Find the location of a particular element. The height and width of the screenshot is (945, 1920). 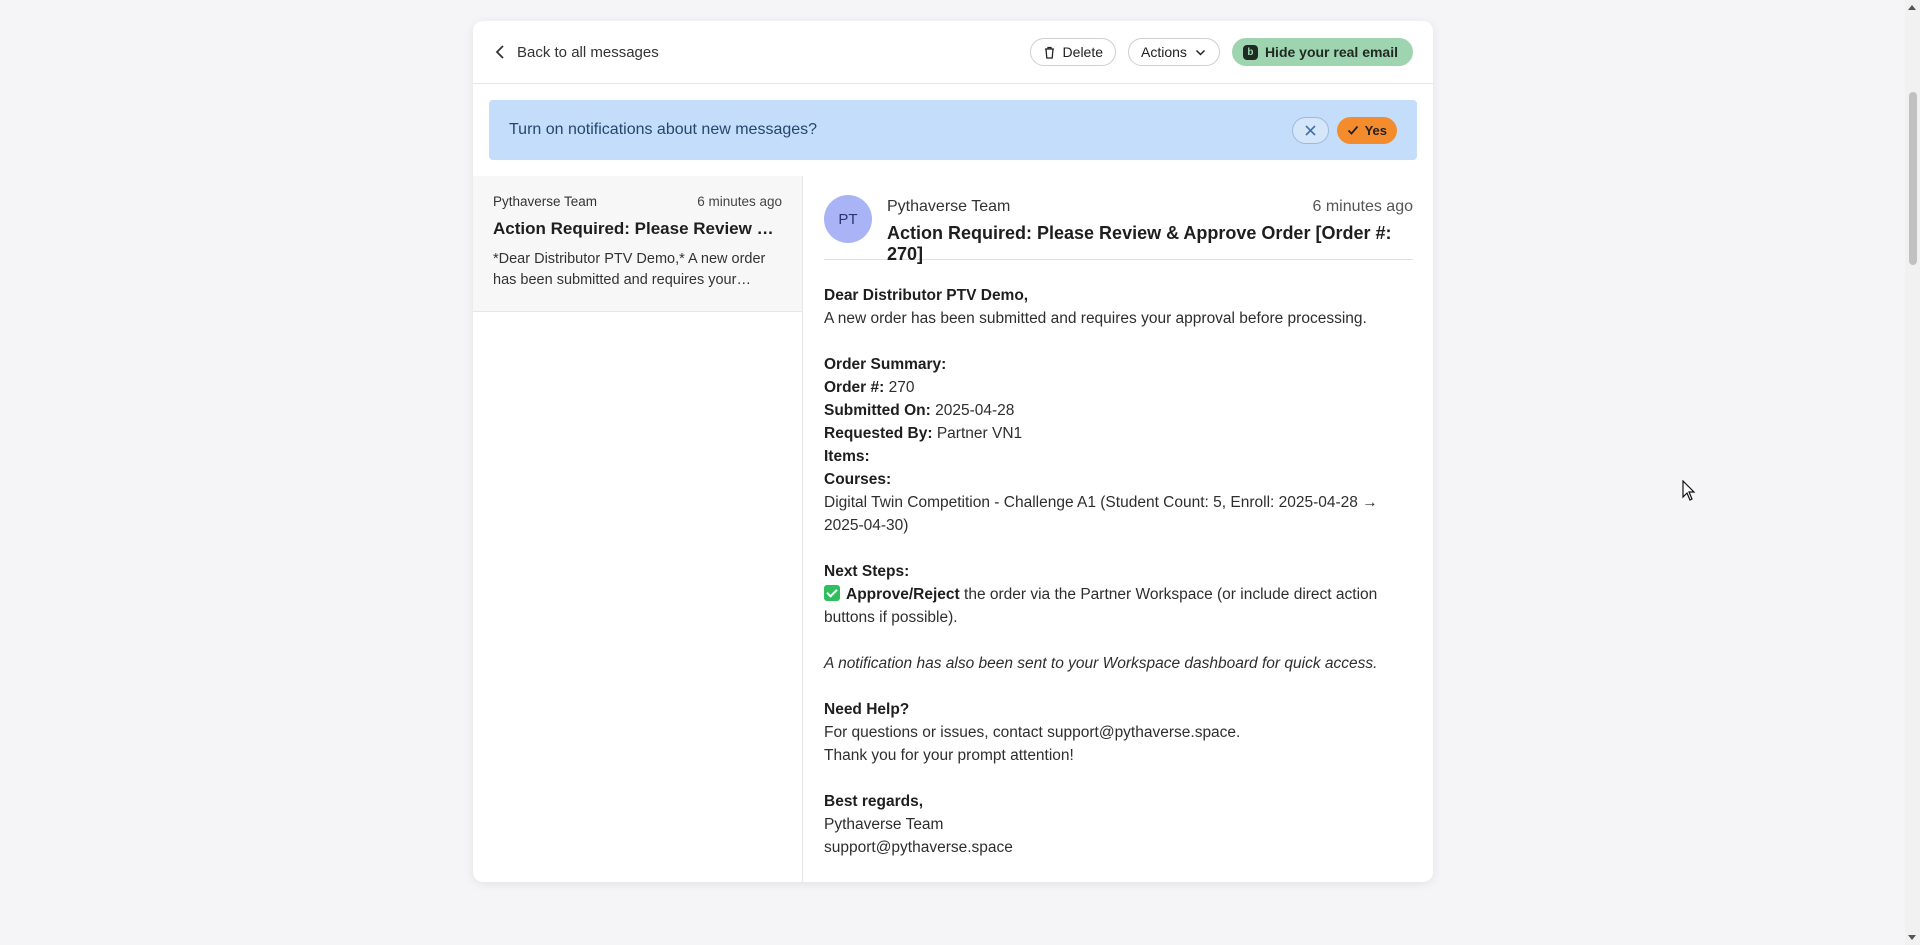

submitted-on-line: Submitted On: 2025-04-28 is located at coordinates (1118, 410).